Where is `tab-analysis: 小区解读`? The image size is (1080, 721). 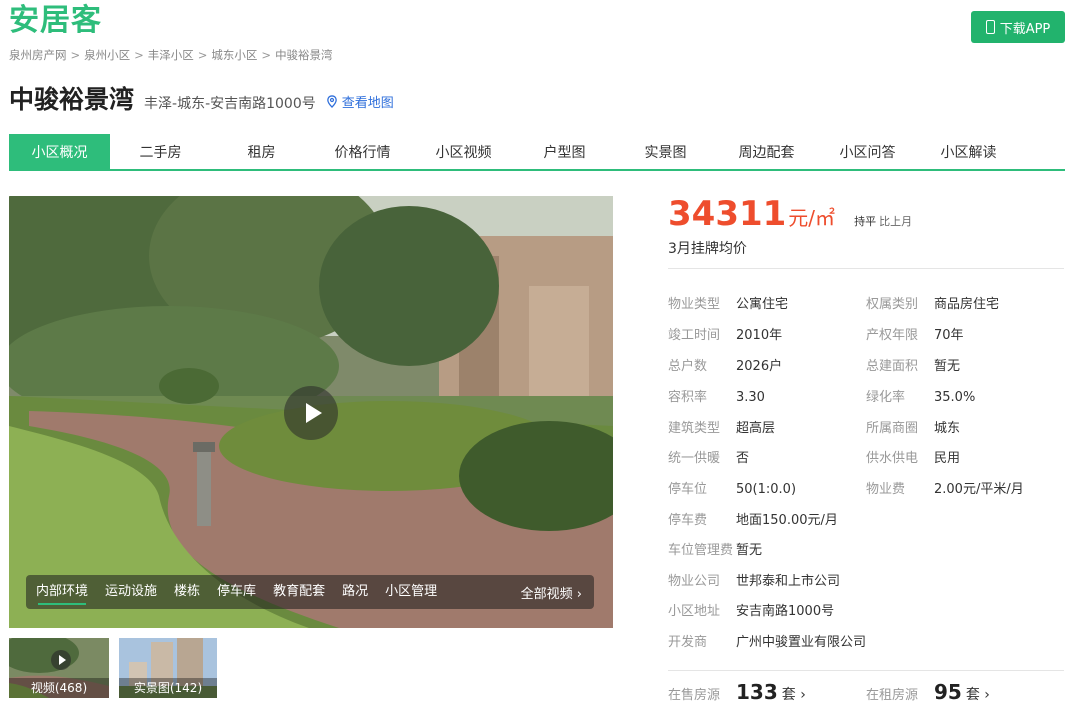 tab-analysis: 小区解读 is located at coordinates (968, 151).